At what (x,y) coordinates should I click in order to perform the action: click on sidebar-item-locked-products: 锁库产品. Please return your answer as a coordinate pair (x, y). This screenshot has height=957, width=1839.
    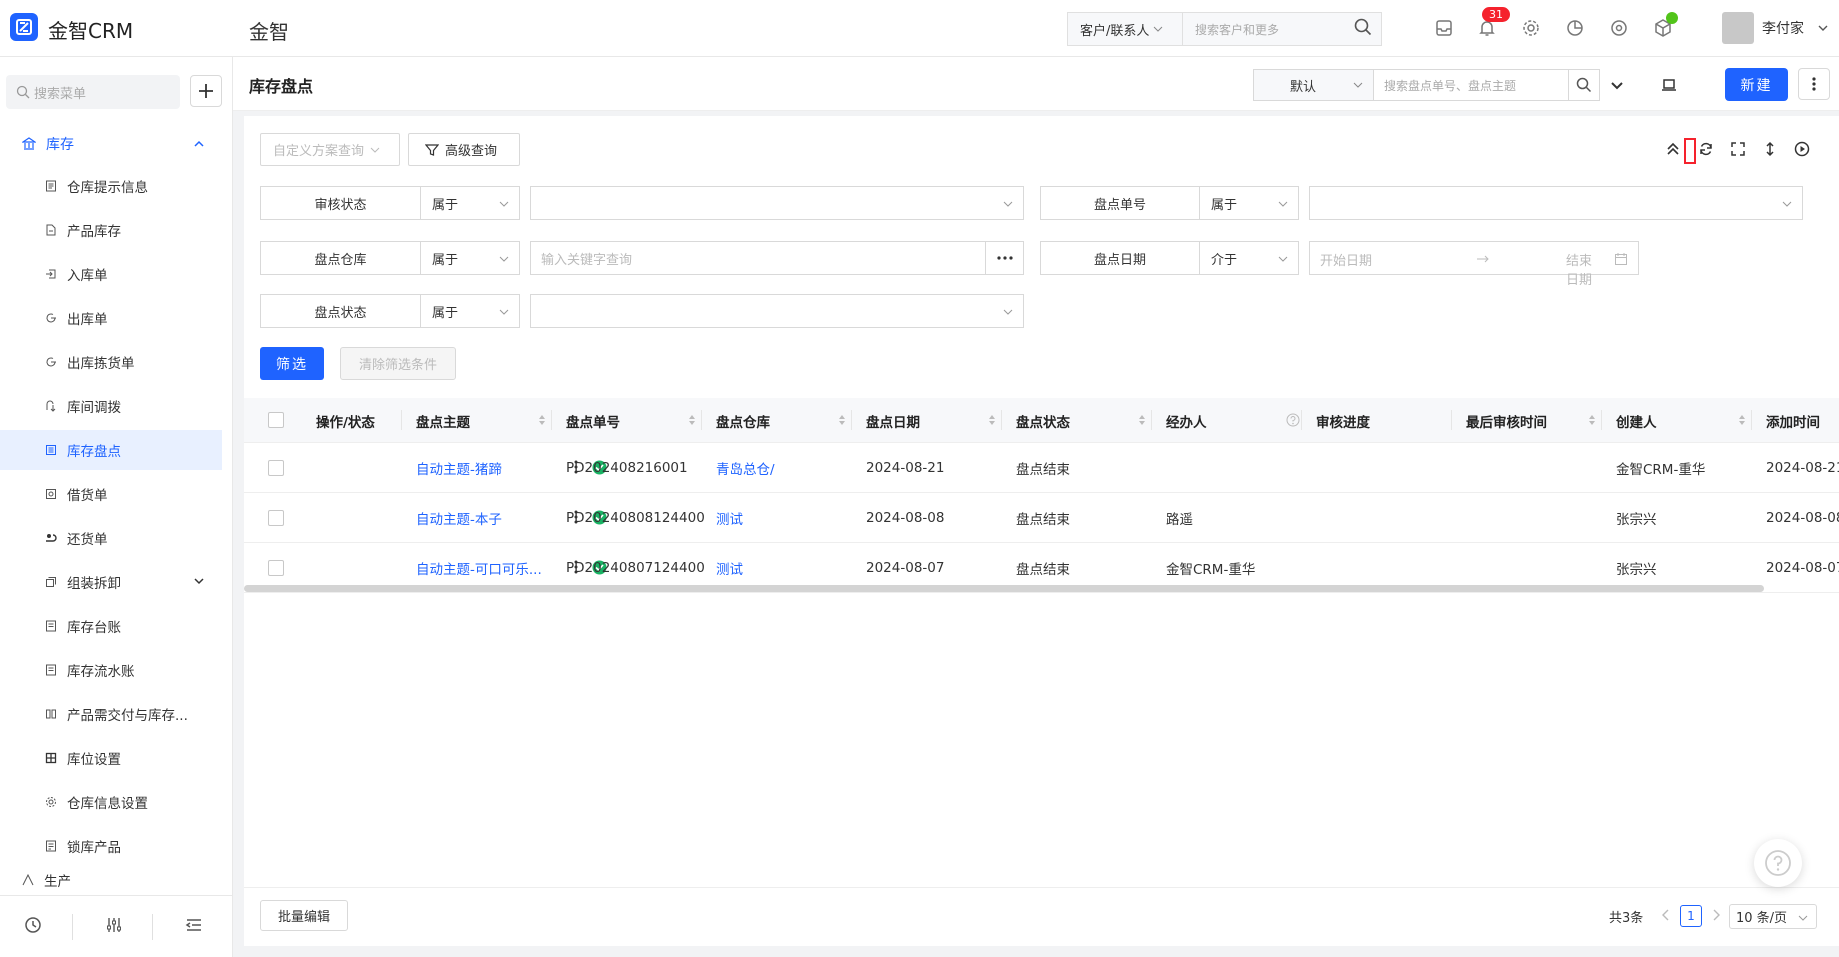
    Looking at the image, I should click on (111, 846).